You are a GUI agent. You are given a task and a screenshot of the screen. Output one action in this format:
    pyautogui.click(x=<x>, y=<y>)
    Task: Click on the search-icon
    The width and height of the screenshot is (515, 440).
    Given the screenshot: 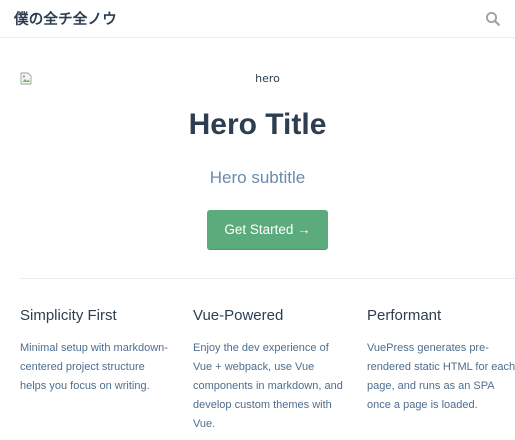 What is the action you would take?
    pyautogui.click(x=493, y=19)
    